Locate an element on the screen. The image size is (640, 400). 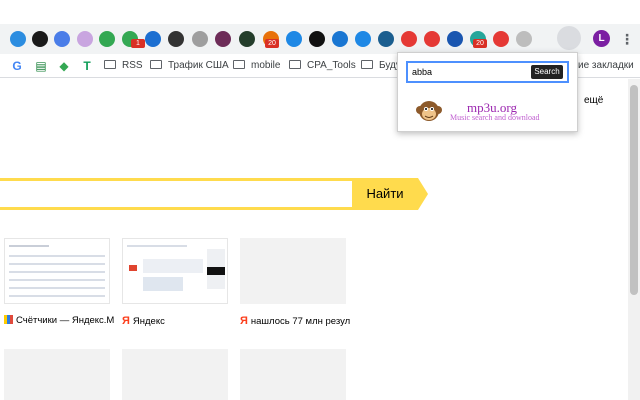
binoculars-icon is located at coordinates (176, 39).